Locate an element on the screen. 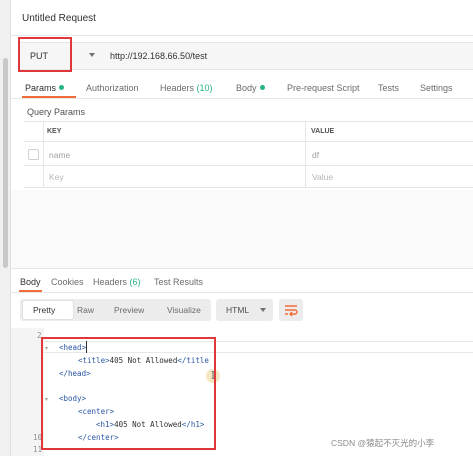 The image size is (473, 456). scrollbar-thumb is located at coordinates (5, 163).